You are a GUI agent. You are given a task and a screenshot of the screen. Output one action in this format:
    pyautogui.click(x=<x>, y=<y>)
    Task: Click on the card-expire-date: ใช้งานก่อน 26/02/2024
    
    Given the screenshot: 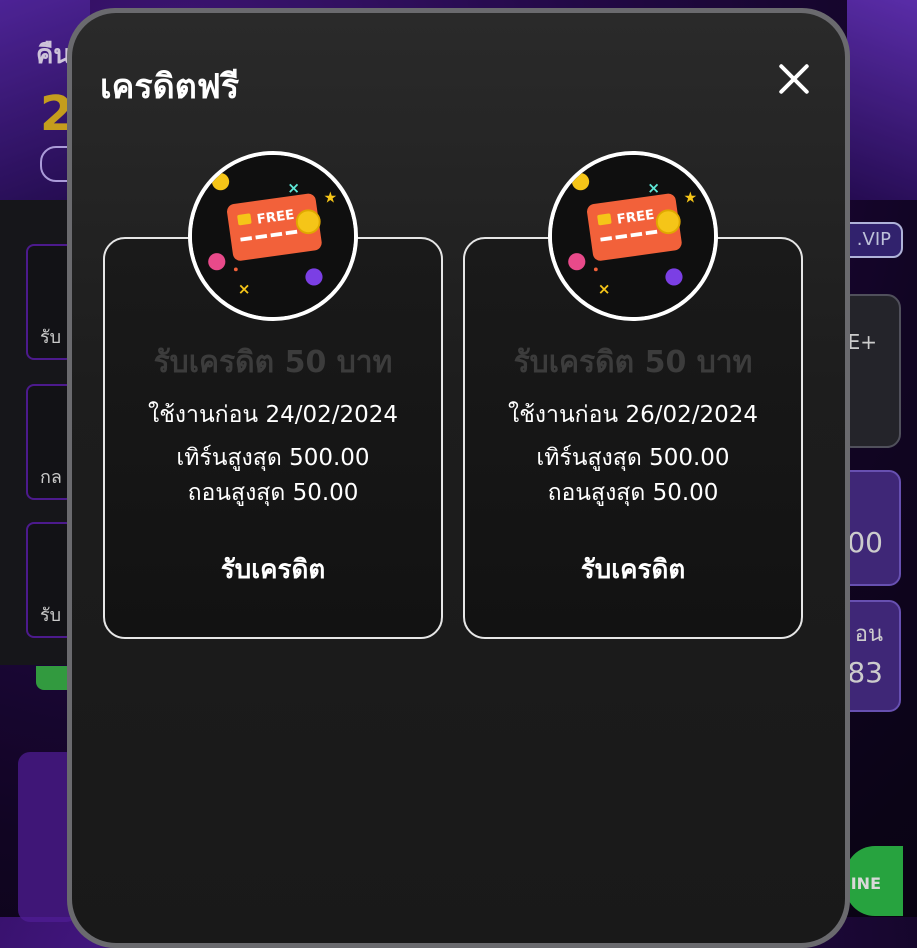 What is the action you would take?
    pyautogui.click(x=633, y=415)
    